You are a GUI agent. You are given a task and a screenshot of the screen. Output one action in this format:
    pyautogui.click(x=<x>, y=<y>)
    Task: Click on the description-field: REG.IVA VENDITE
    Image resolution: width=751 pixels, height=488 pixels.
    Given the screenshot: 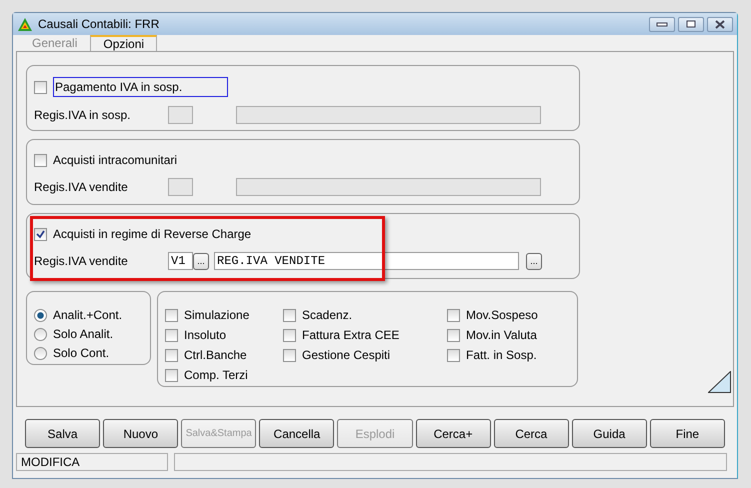 What is the action you would take?
    pyautogui.click(x=366, y=261)
    